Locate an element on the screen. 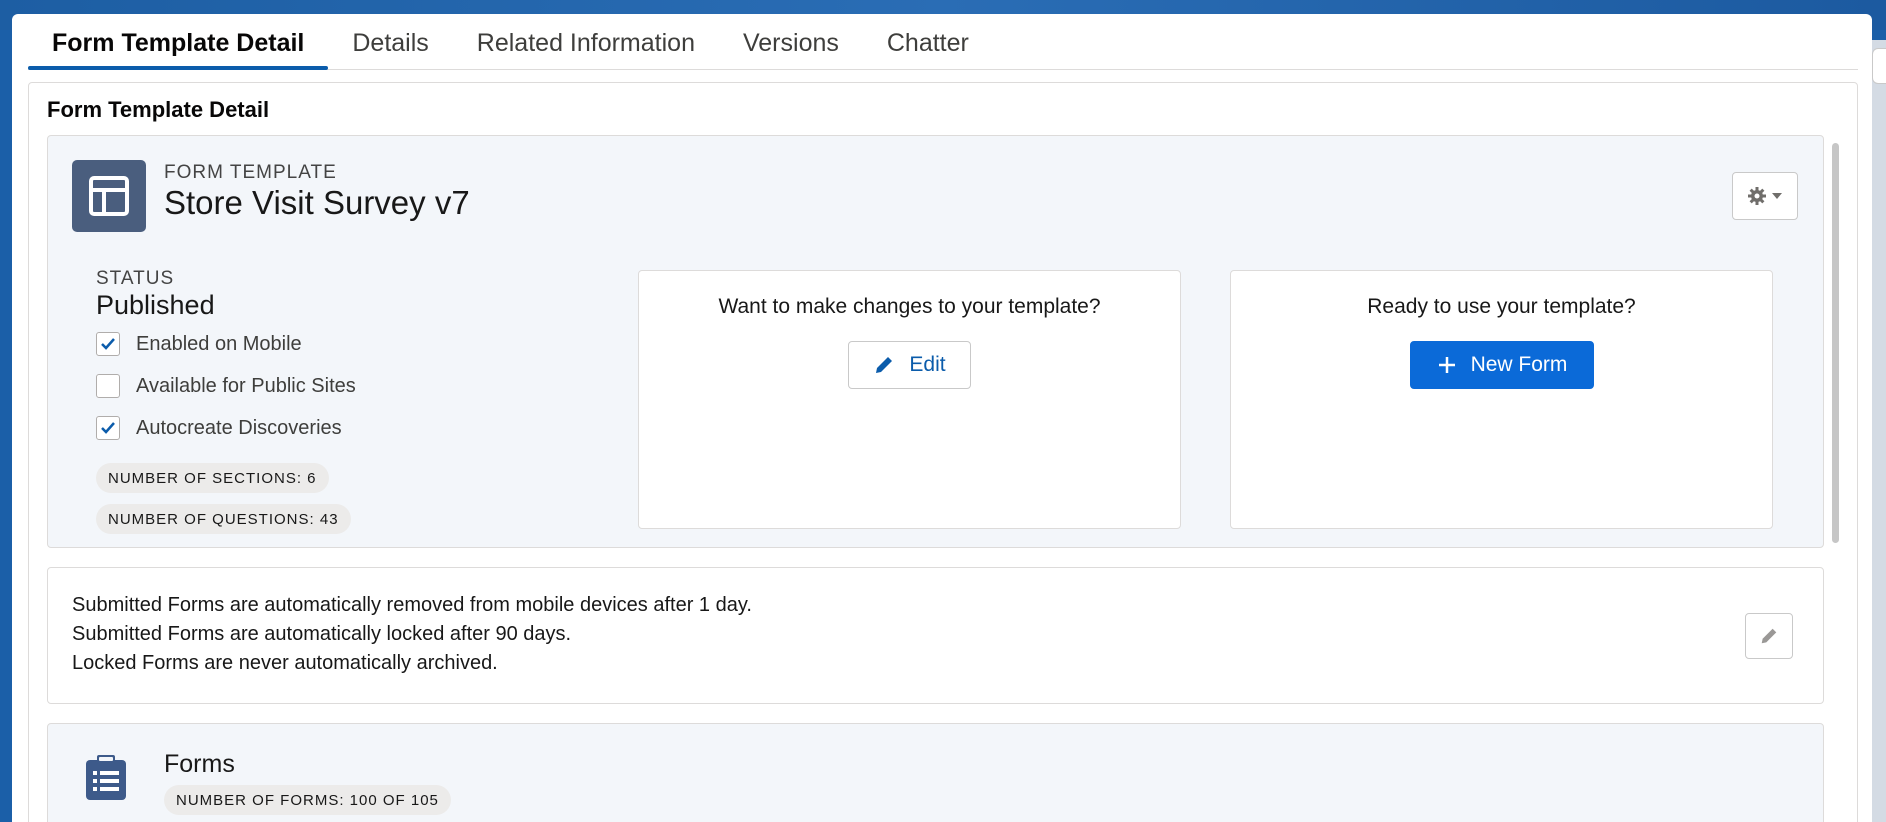  edit-retention-button is located at coordinates (1769, 636).